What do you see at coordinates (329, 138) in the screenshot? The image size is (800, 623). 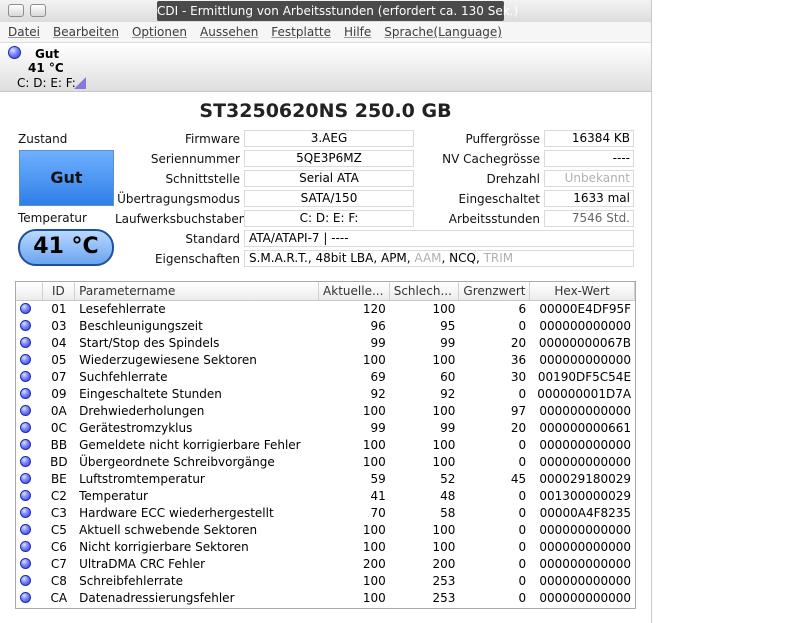 I see `firmware-value: 3.AEG` at bounding box center [329, 138].